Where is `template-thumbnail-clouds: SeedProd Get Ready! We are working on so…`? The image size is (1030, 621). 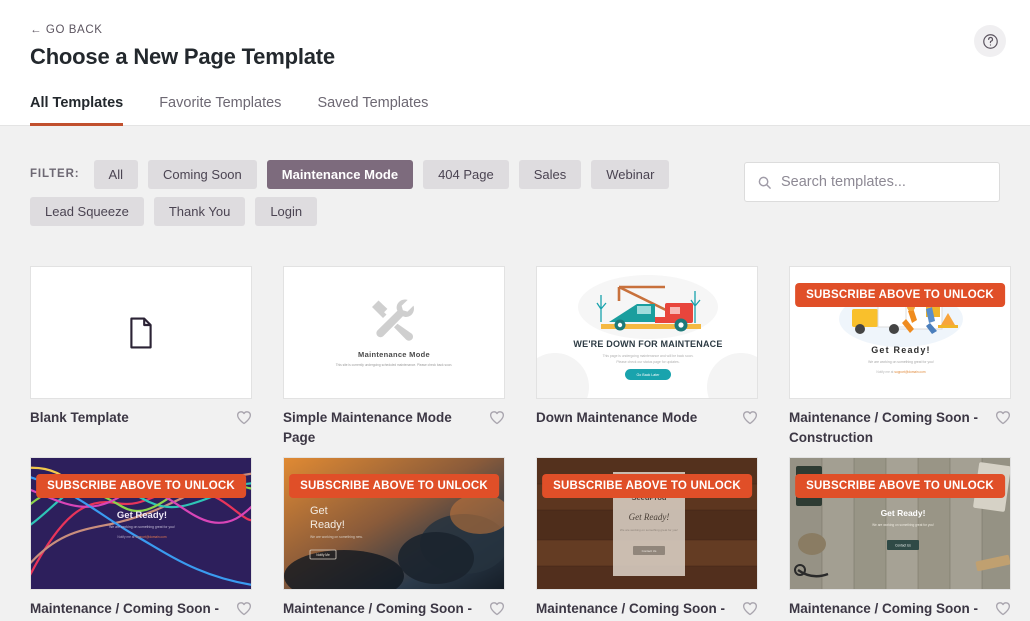
template-thumbnail-clouds: SeedProd Get Ready! We are working on so… is located at coordinates (394, 524).